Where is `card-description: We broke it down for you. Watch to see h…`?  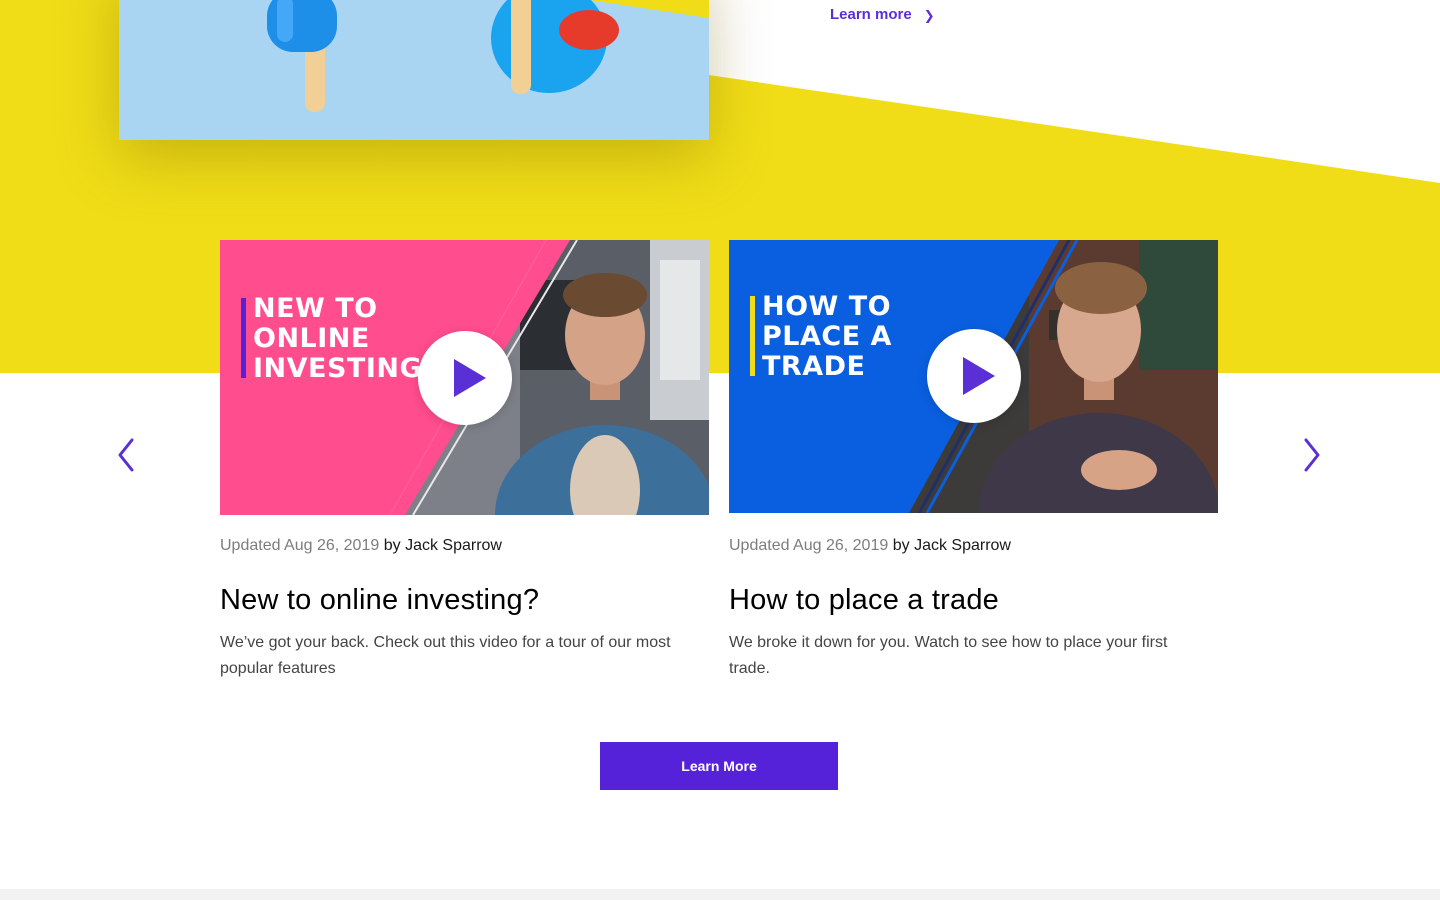 card-description: We broke it down for you. Watch to see h… is located at coordinates (948, 655).